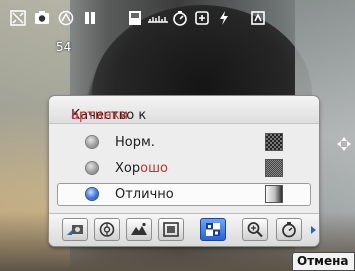  Describe the element at coordinates (344, 143) in the screenshot. I see `navigation-arrows-icon` at that location.